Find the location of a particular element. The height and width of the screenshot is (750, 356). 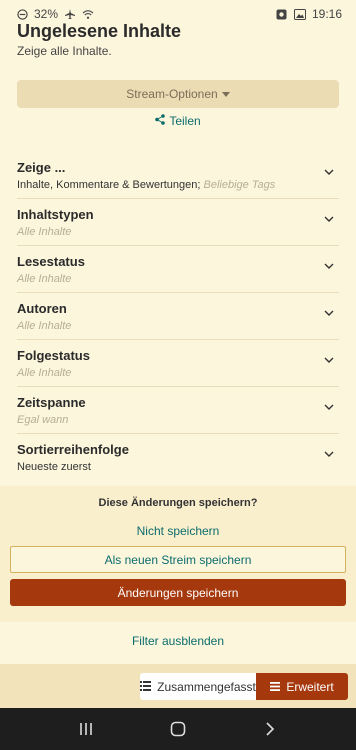

view-advanced-label: Erweitert is located at coordinates (310, 686).